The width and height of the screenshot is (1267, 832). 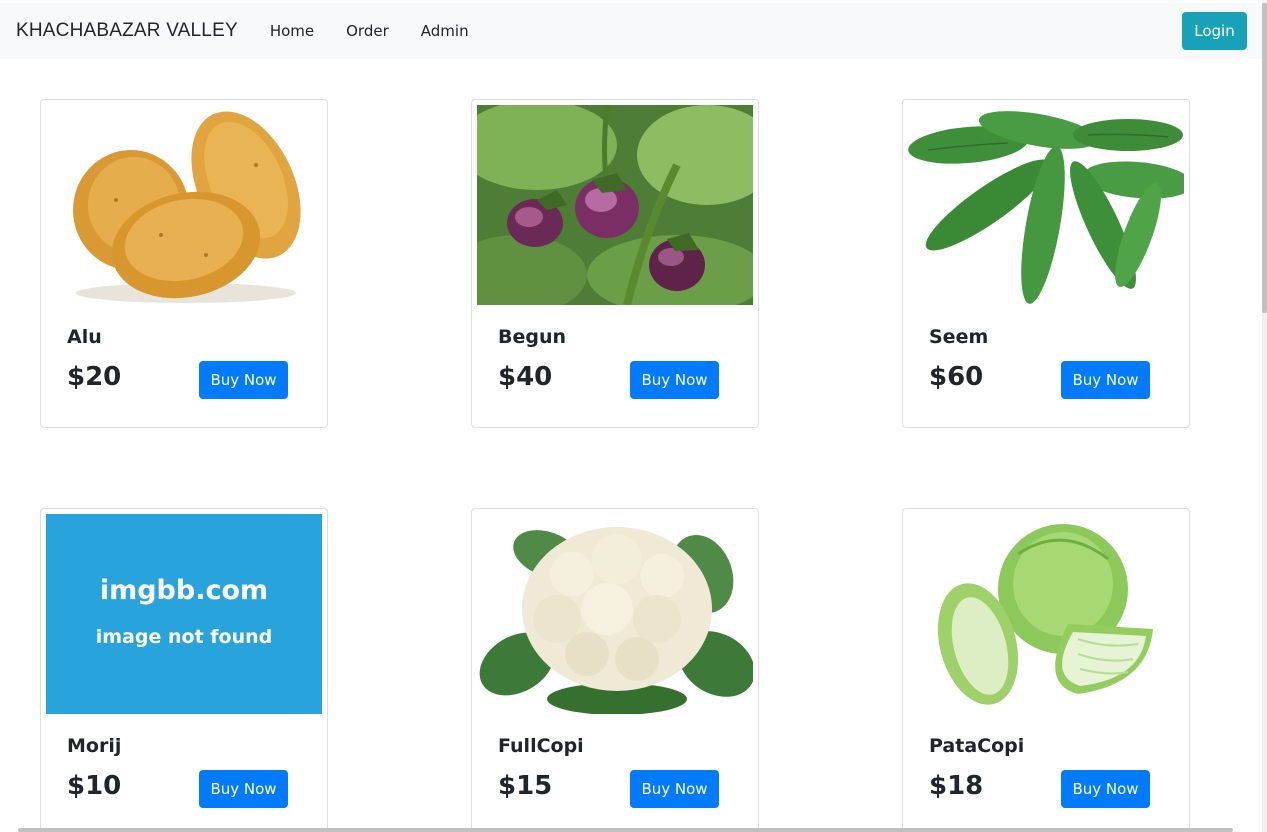 I want to click on product-name: Alu, so click(x=84, y=337).